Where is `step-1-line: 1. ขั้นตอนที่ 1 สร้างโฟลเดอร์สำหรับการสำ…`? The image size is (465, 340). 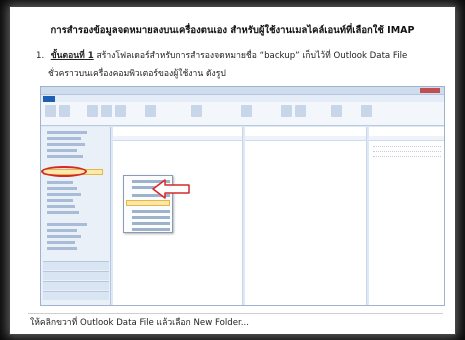
step-1-line: 1. ขั้นตอนที่ 1 สร้างโฟลเดอร์สำหรับการสำ… is located at coordinates (241, 56).